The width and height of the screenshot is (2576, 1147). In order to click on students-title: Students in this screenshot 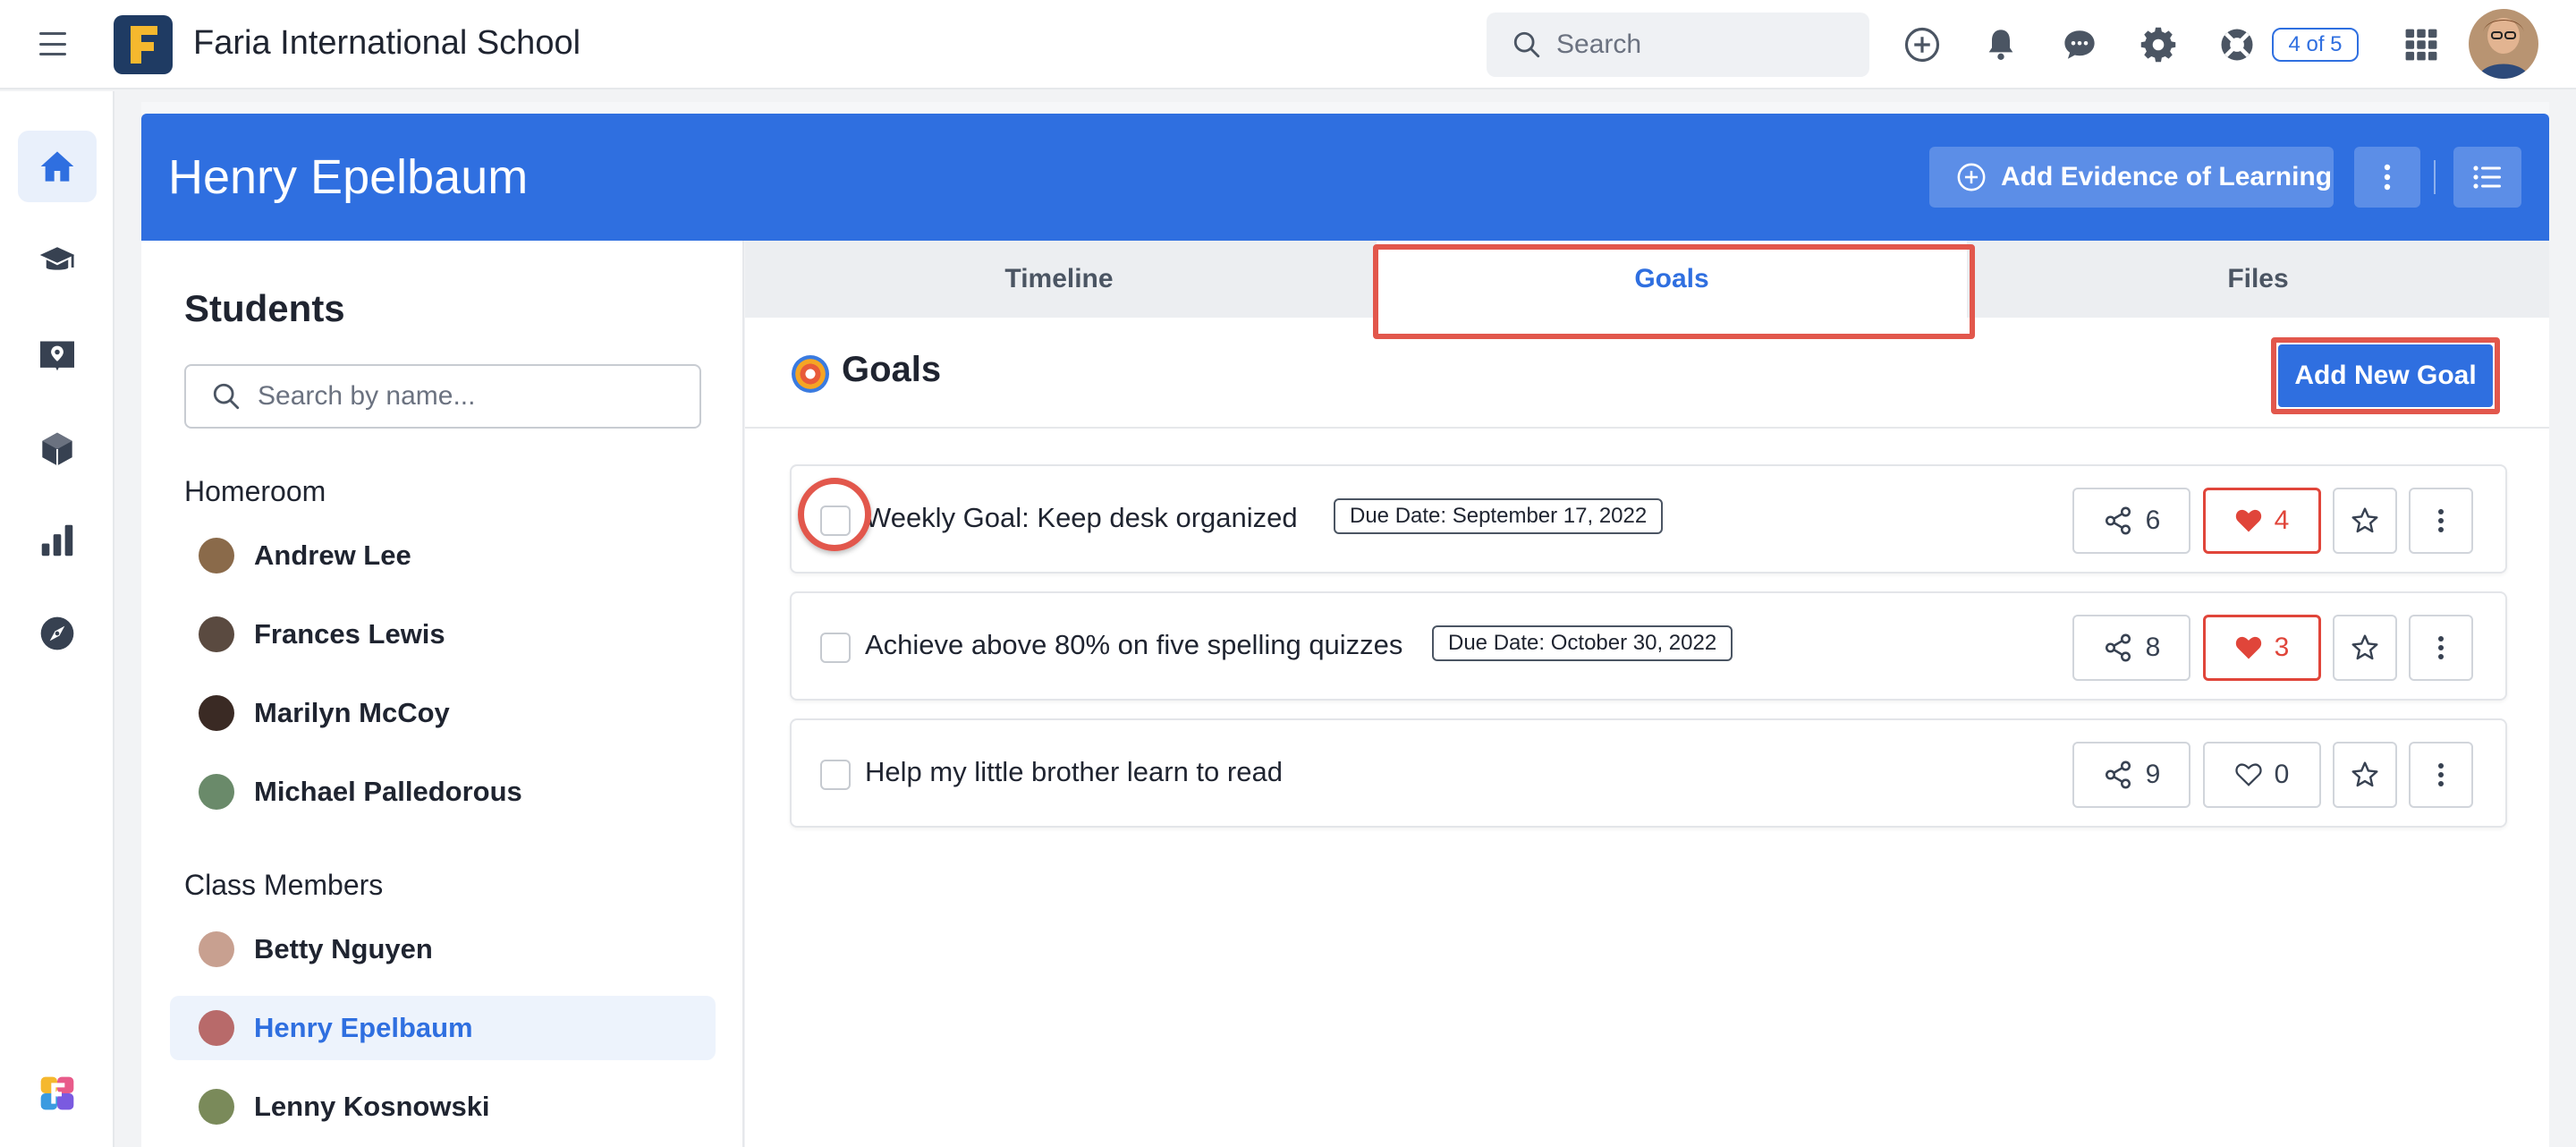, I will do `click(264, 308)`.